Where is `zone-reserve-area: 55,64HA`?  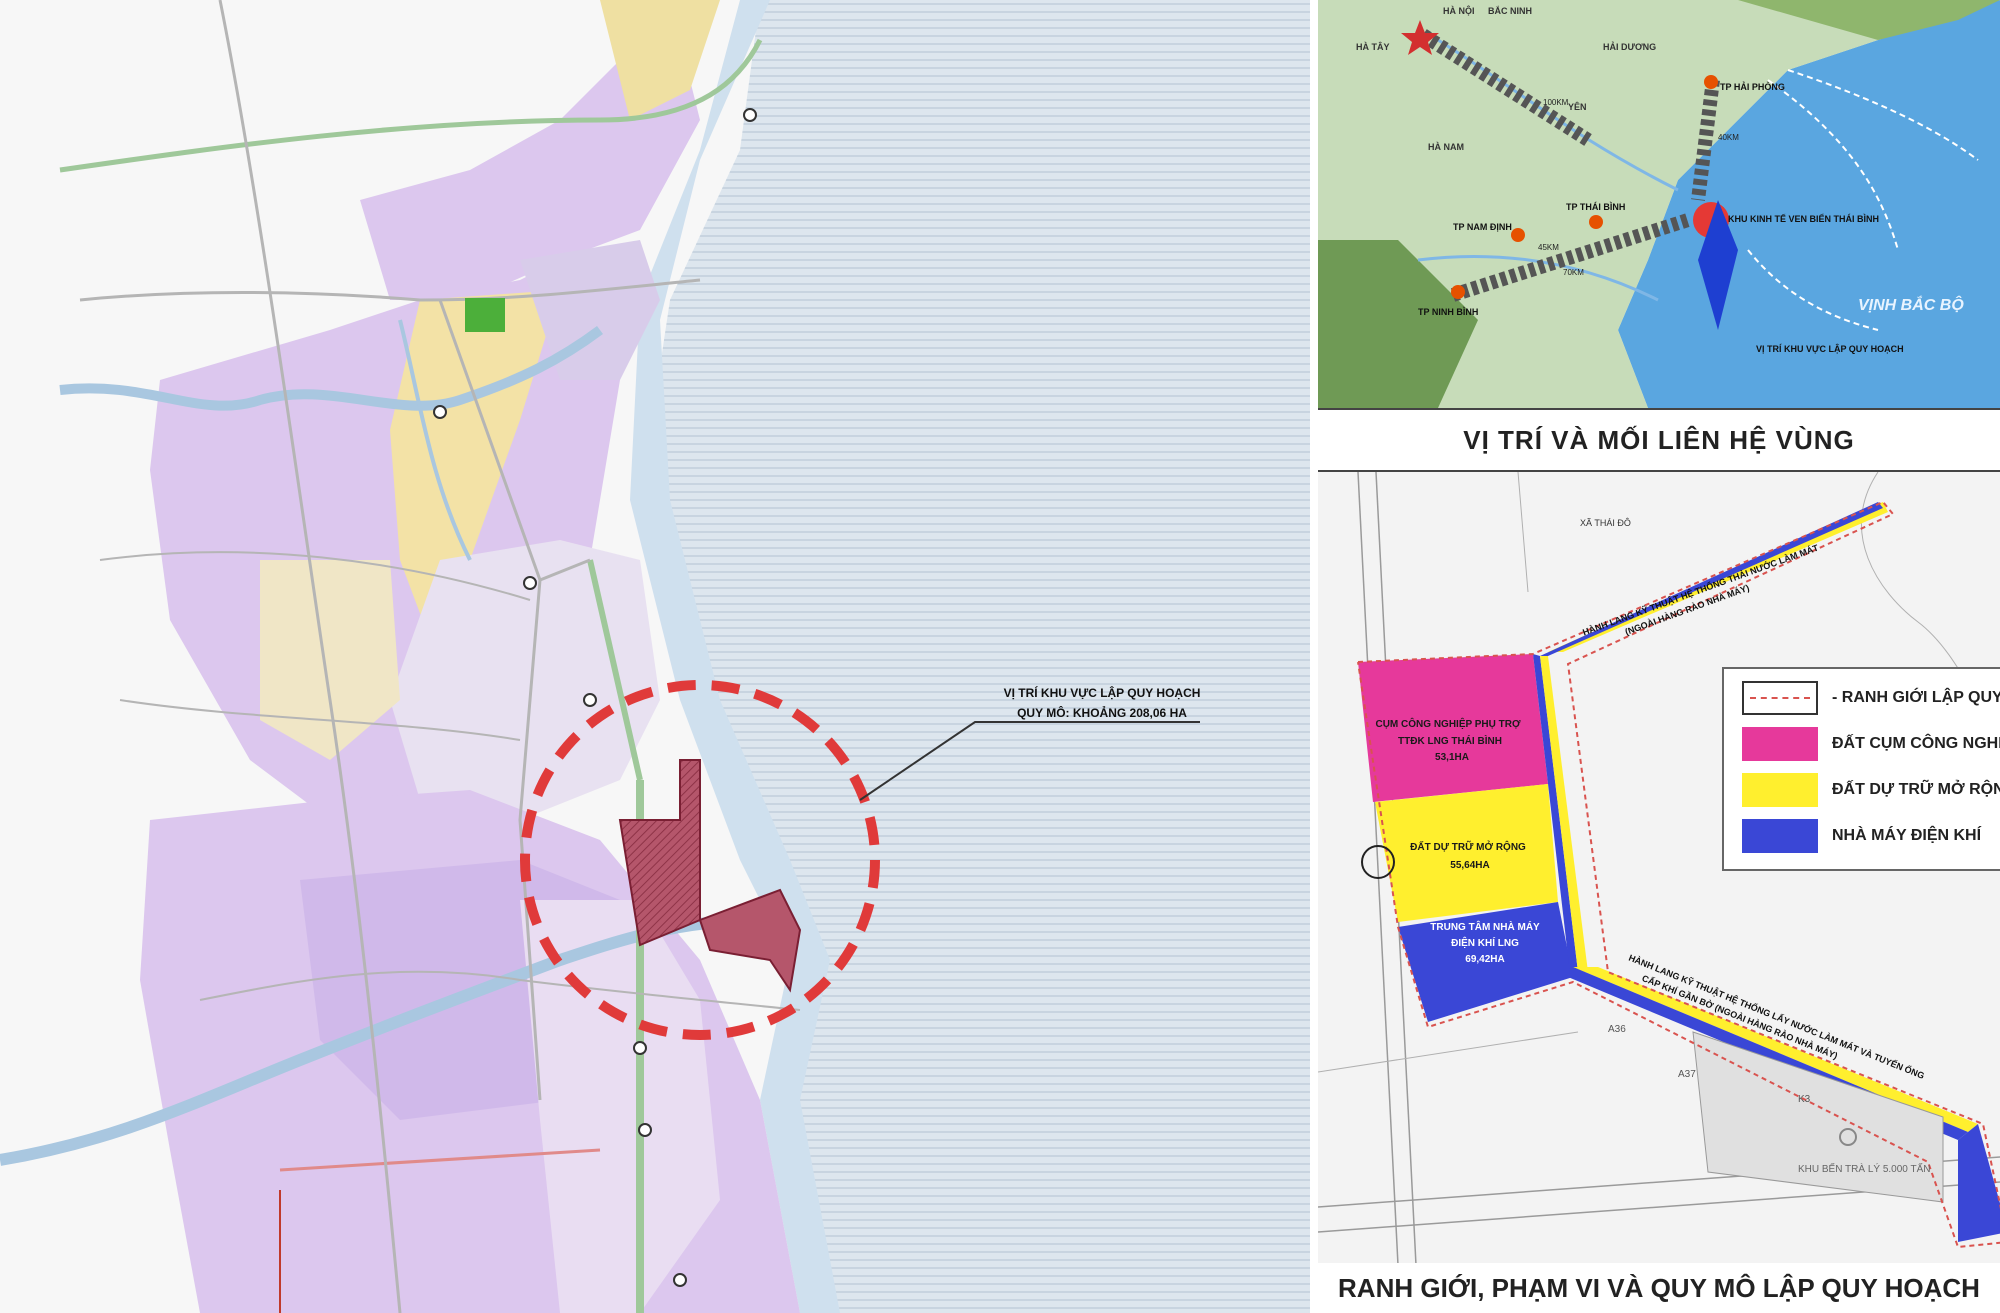 zone-reserve-area: 55,64HA is located at coordinates (1469, 865).